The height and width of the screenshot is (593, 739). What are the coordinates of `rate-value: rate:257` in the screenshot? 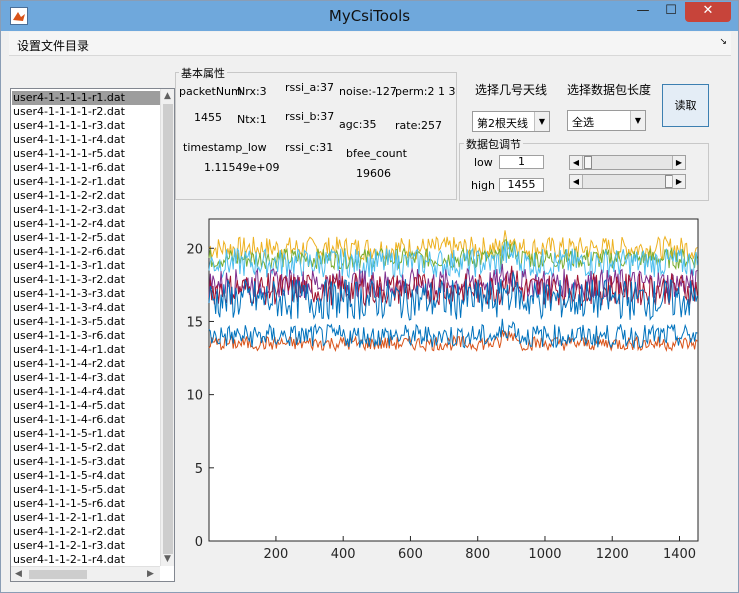 It's located at (419, 125).